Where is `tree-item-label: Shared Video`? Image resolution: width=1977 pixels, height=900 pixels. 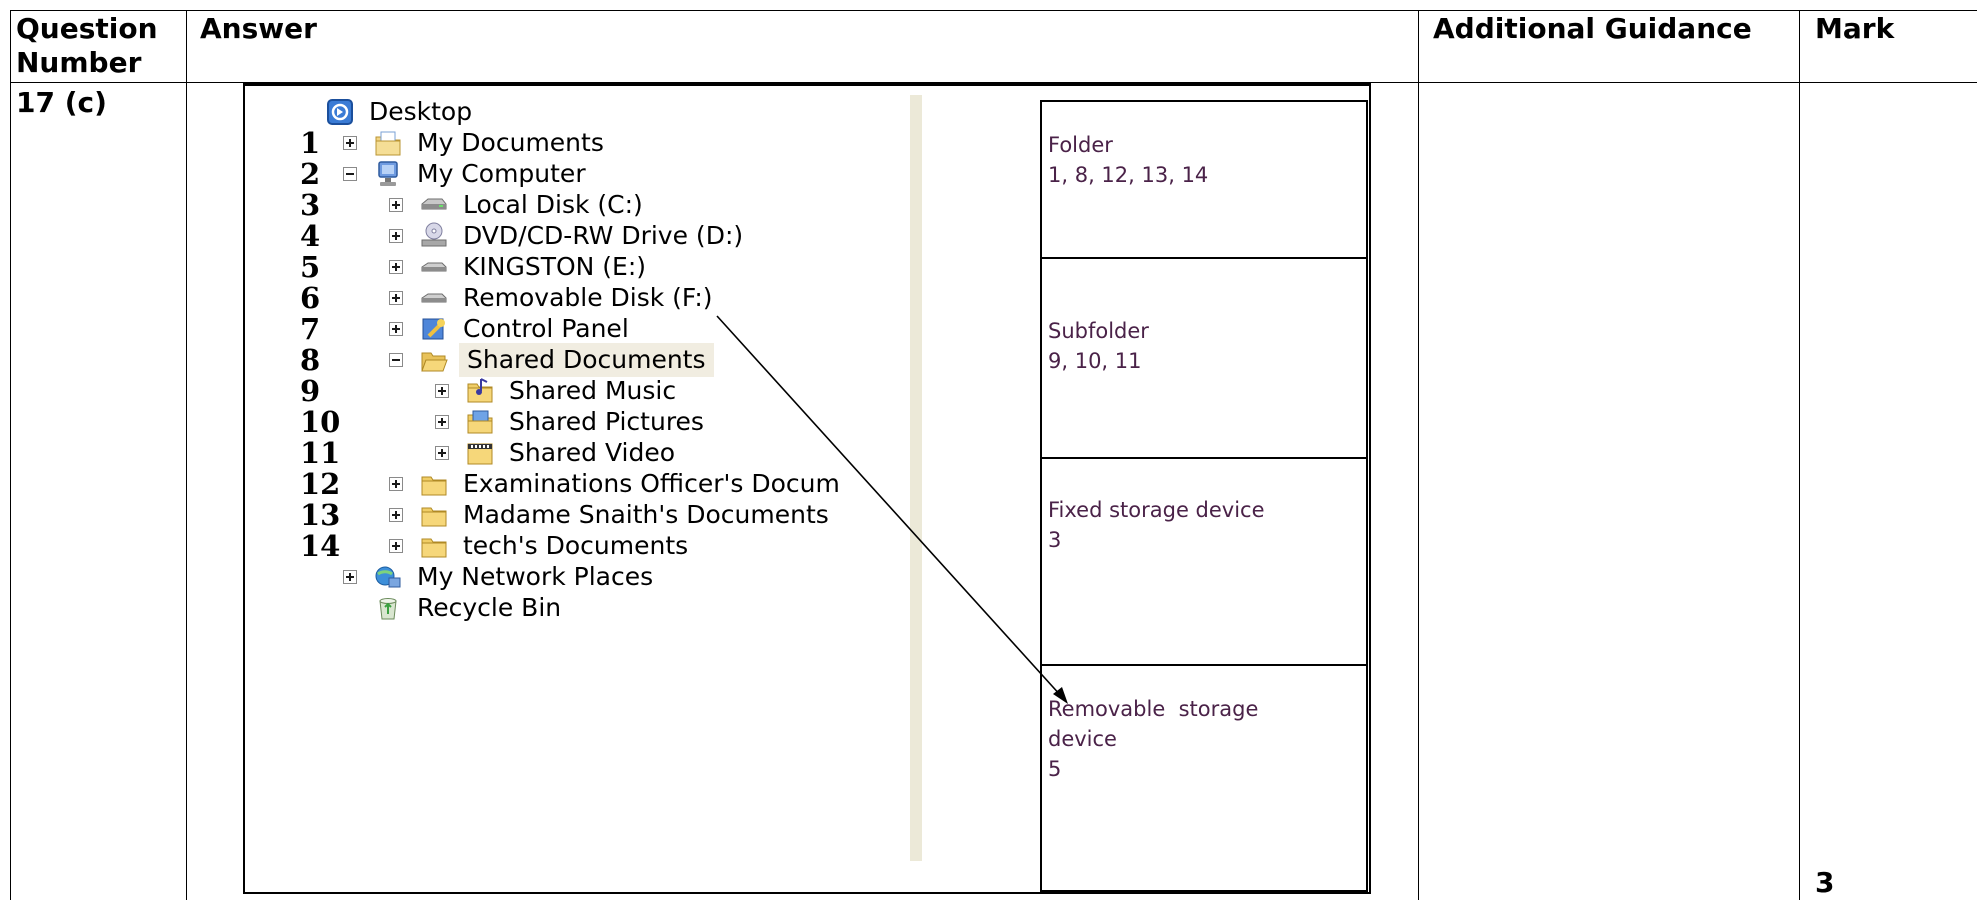
tree-item-label: Shared Video is located at coordinates (592, 452).